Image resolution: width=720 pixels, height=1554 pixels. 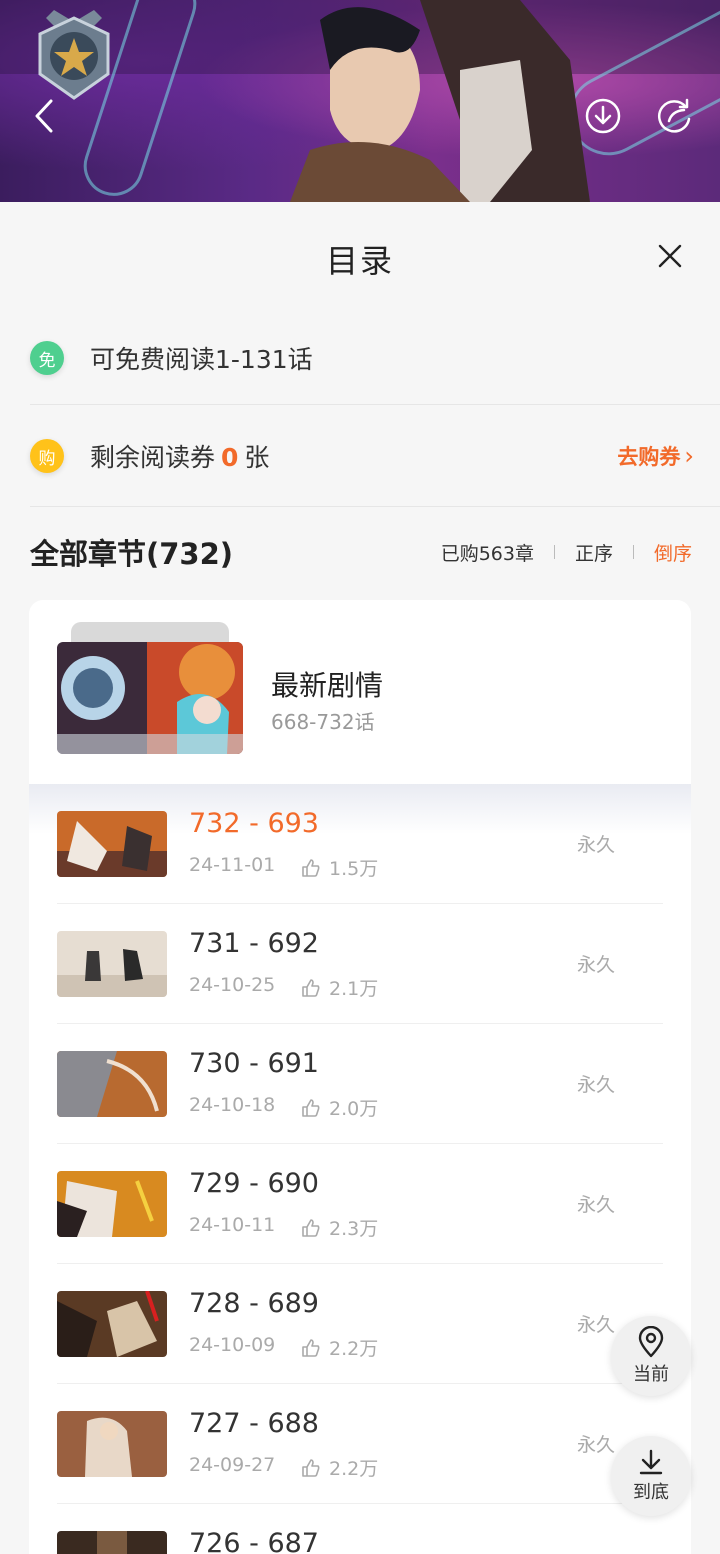 I want to click on download-circle-icon, so click(x=603, y=116).